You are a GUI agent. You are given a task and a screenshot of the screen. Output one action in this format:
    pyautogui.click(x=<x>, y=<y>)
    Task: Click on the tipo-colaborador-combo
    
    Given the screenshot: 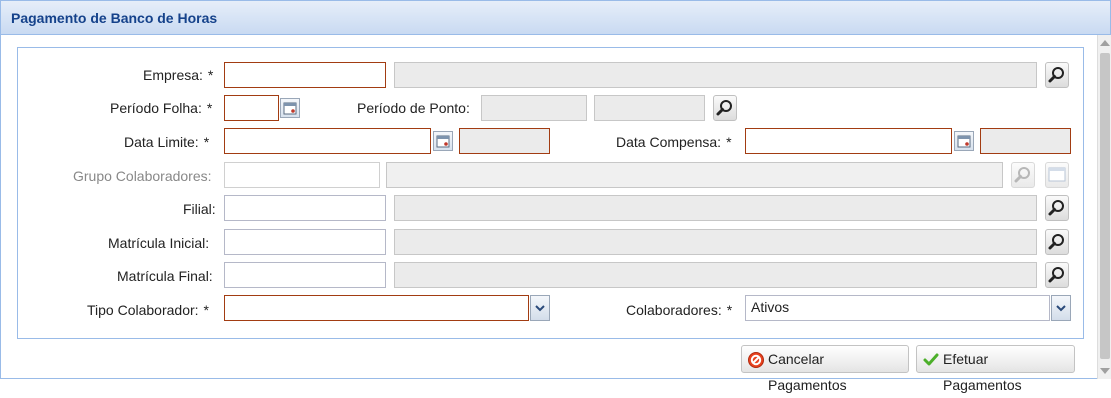 What is the action you would take?
    pyautogui.click(x=376, y=308)
    